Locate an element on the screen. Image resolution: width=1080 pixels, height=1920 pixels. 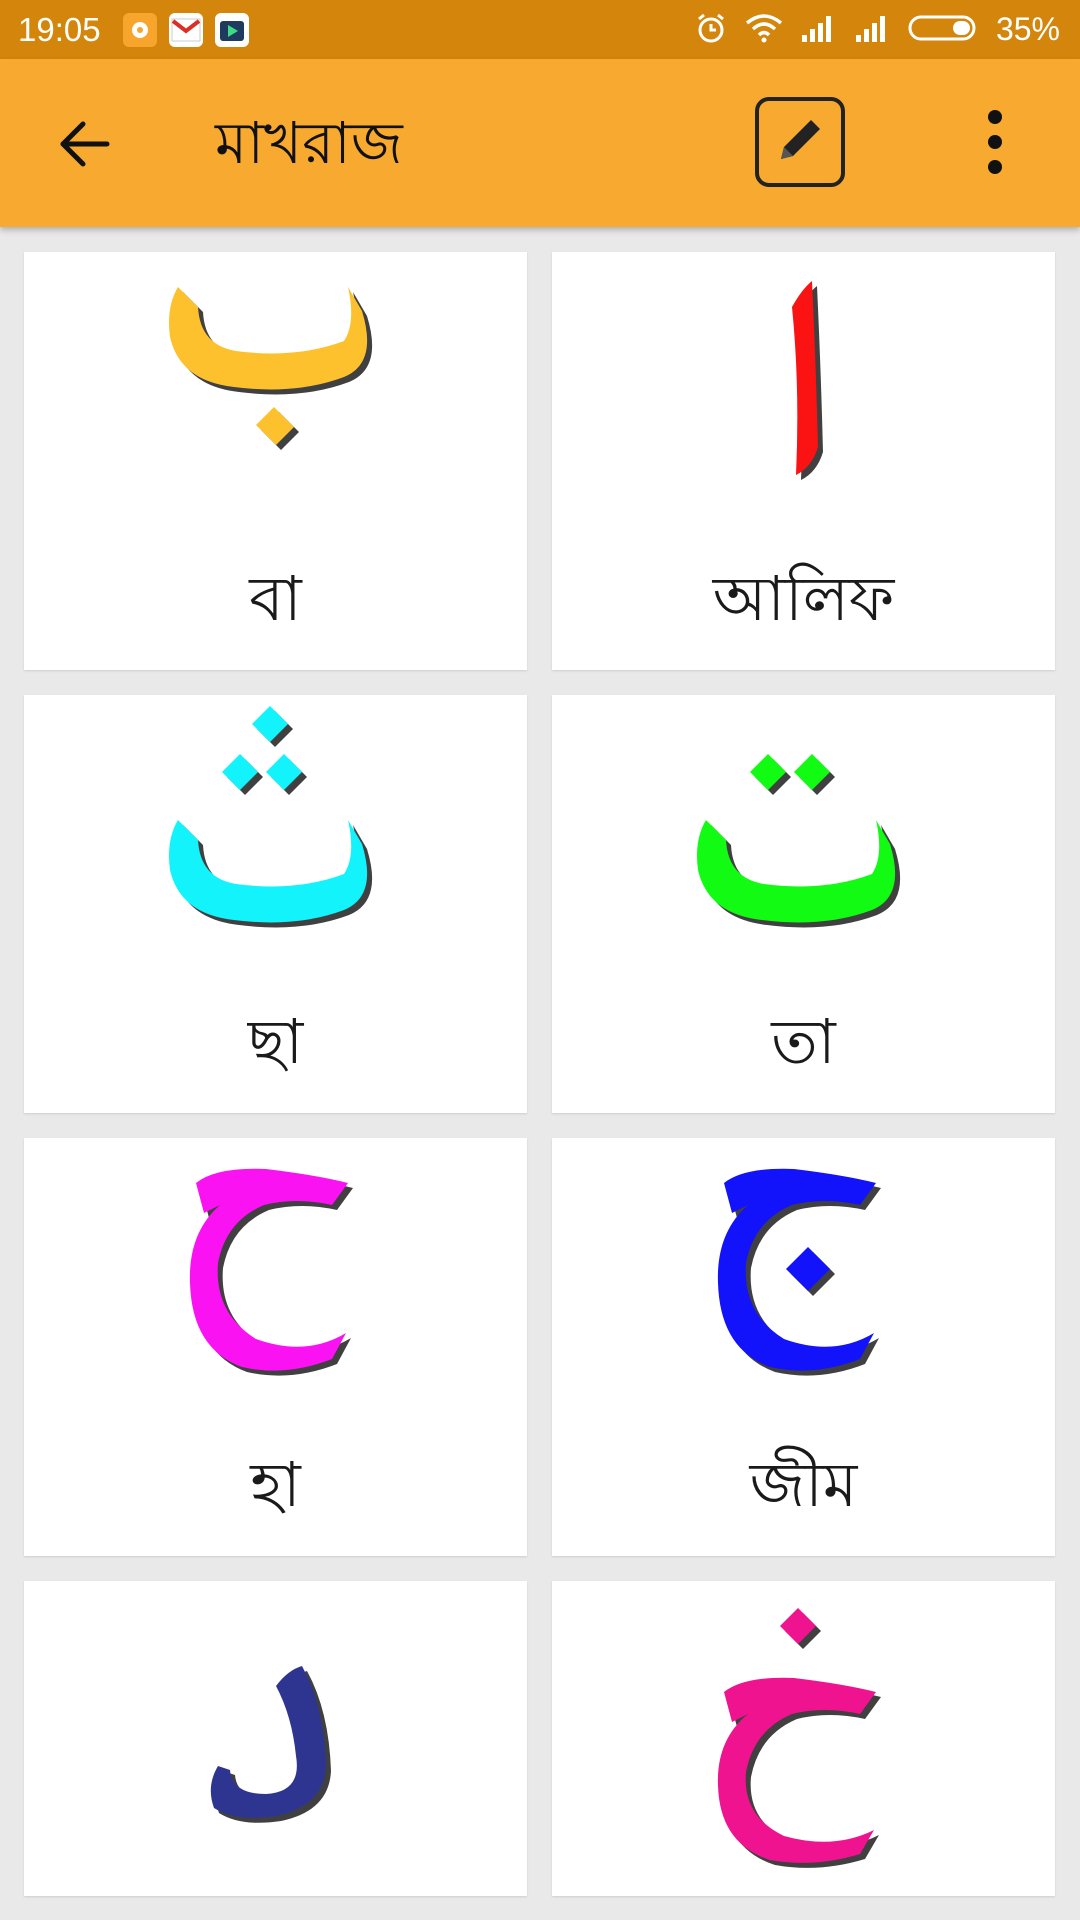
pencil-icon is located at coordinates (800, 142).